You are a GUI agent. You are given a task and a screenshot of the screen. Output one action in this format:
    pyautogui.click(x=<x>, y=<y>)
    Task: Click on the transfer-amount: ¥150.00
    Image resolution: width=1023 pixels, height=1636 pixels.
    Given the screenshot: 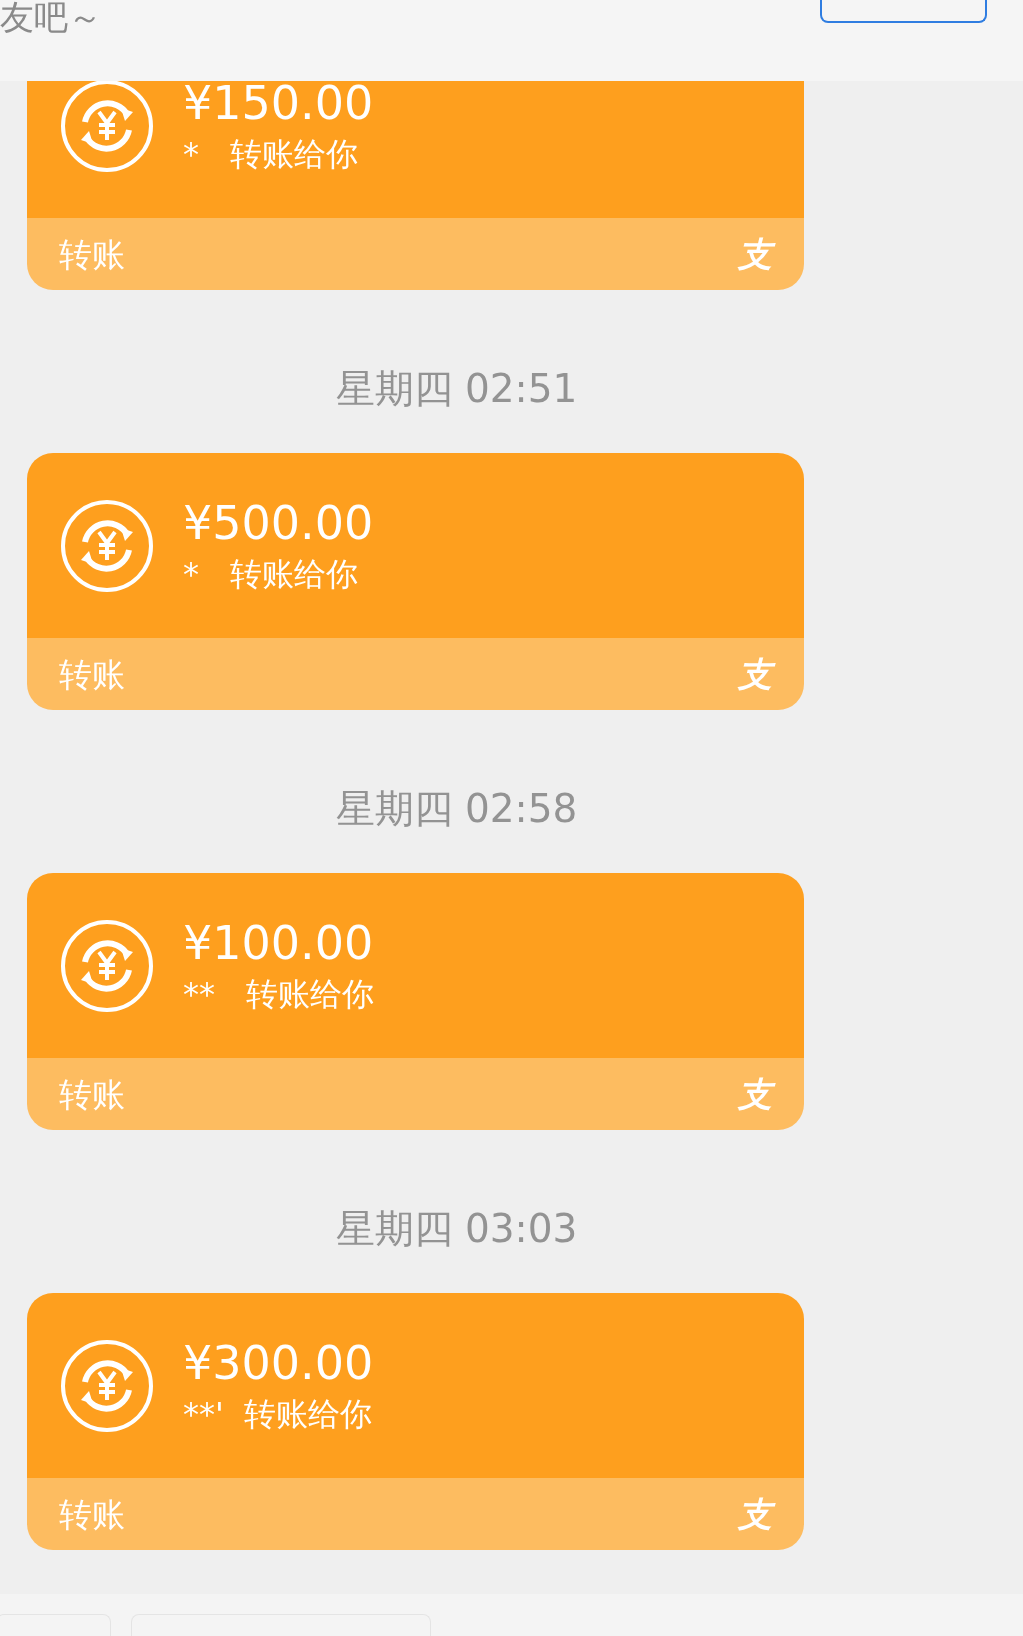 What is the action you would take?
    pyautogui.click(x=278, y=105)
    